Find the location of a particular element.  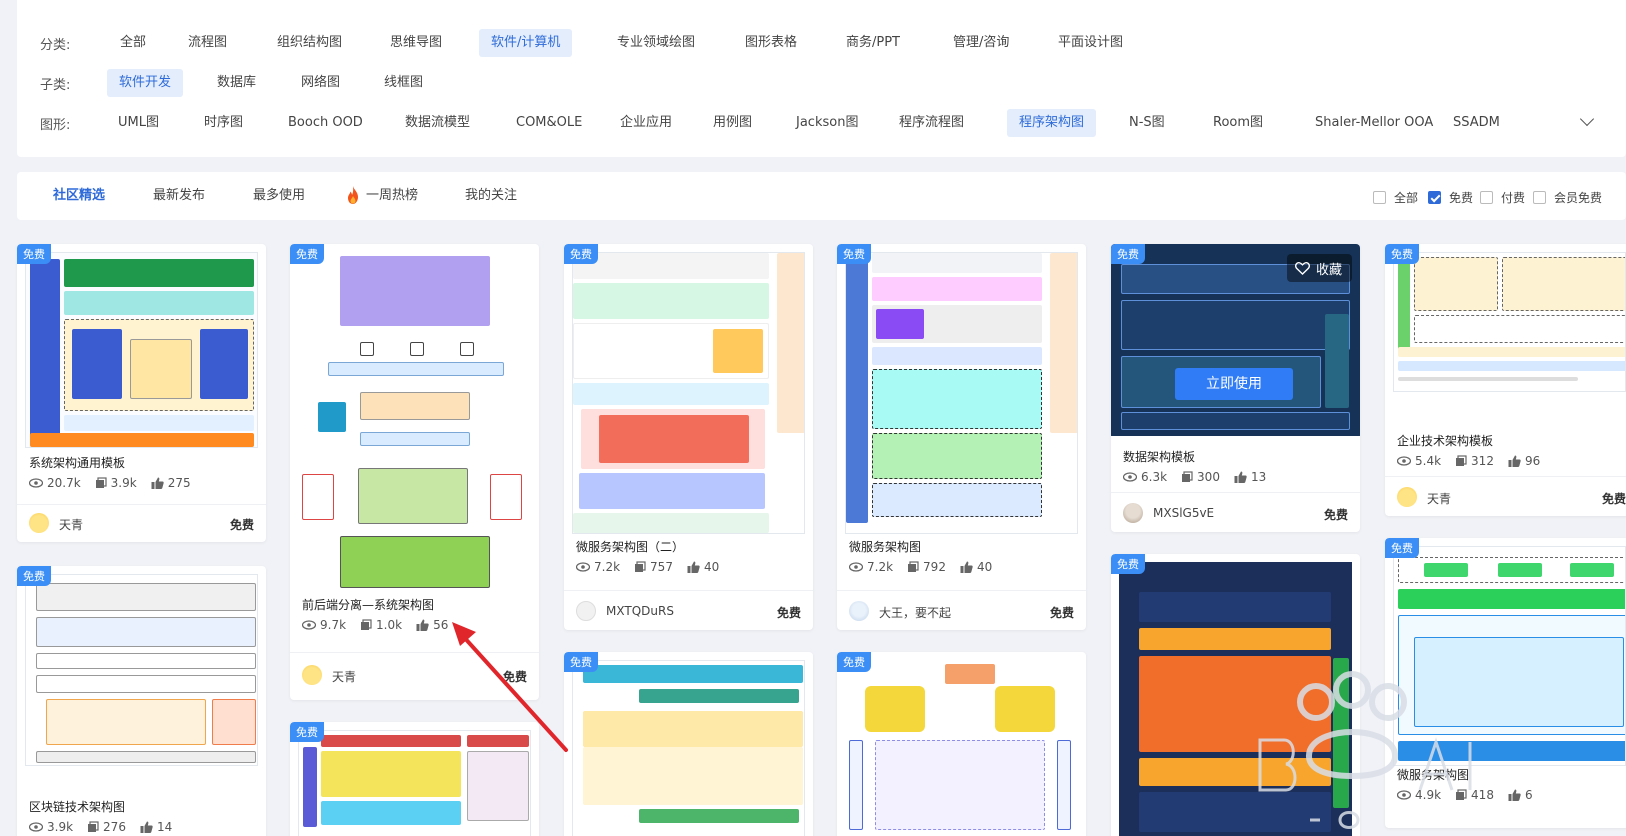

card-footer: 天青 免费 is located at coordinates (141, 523).